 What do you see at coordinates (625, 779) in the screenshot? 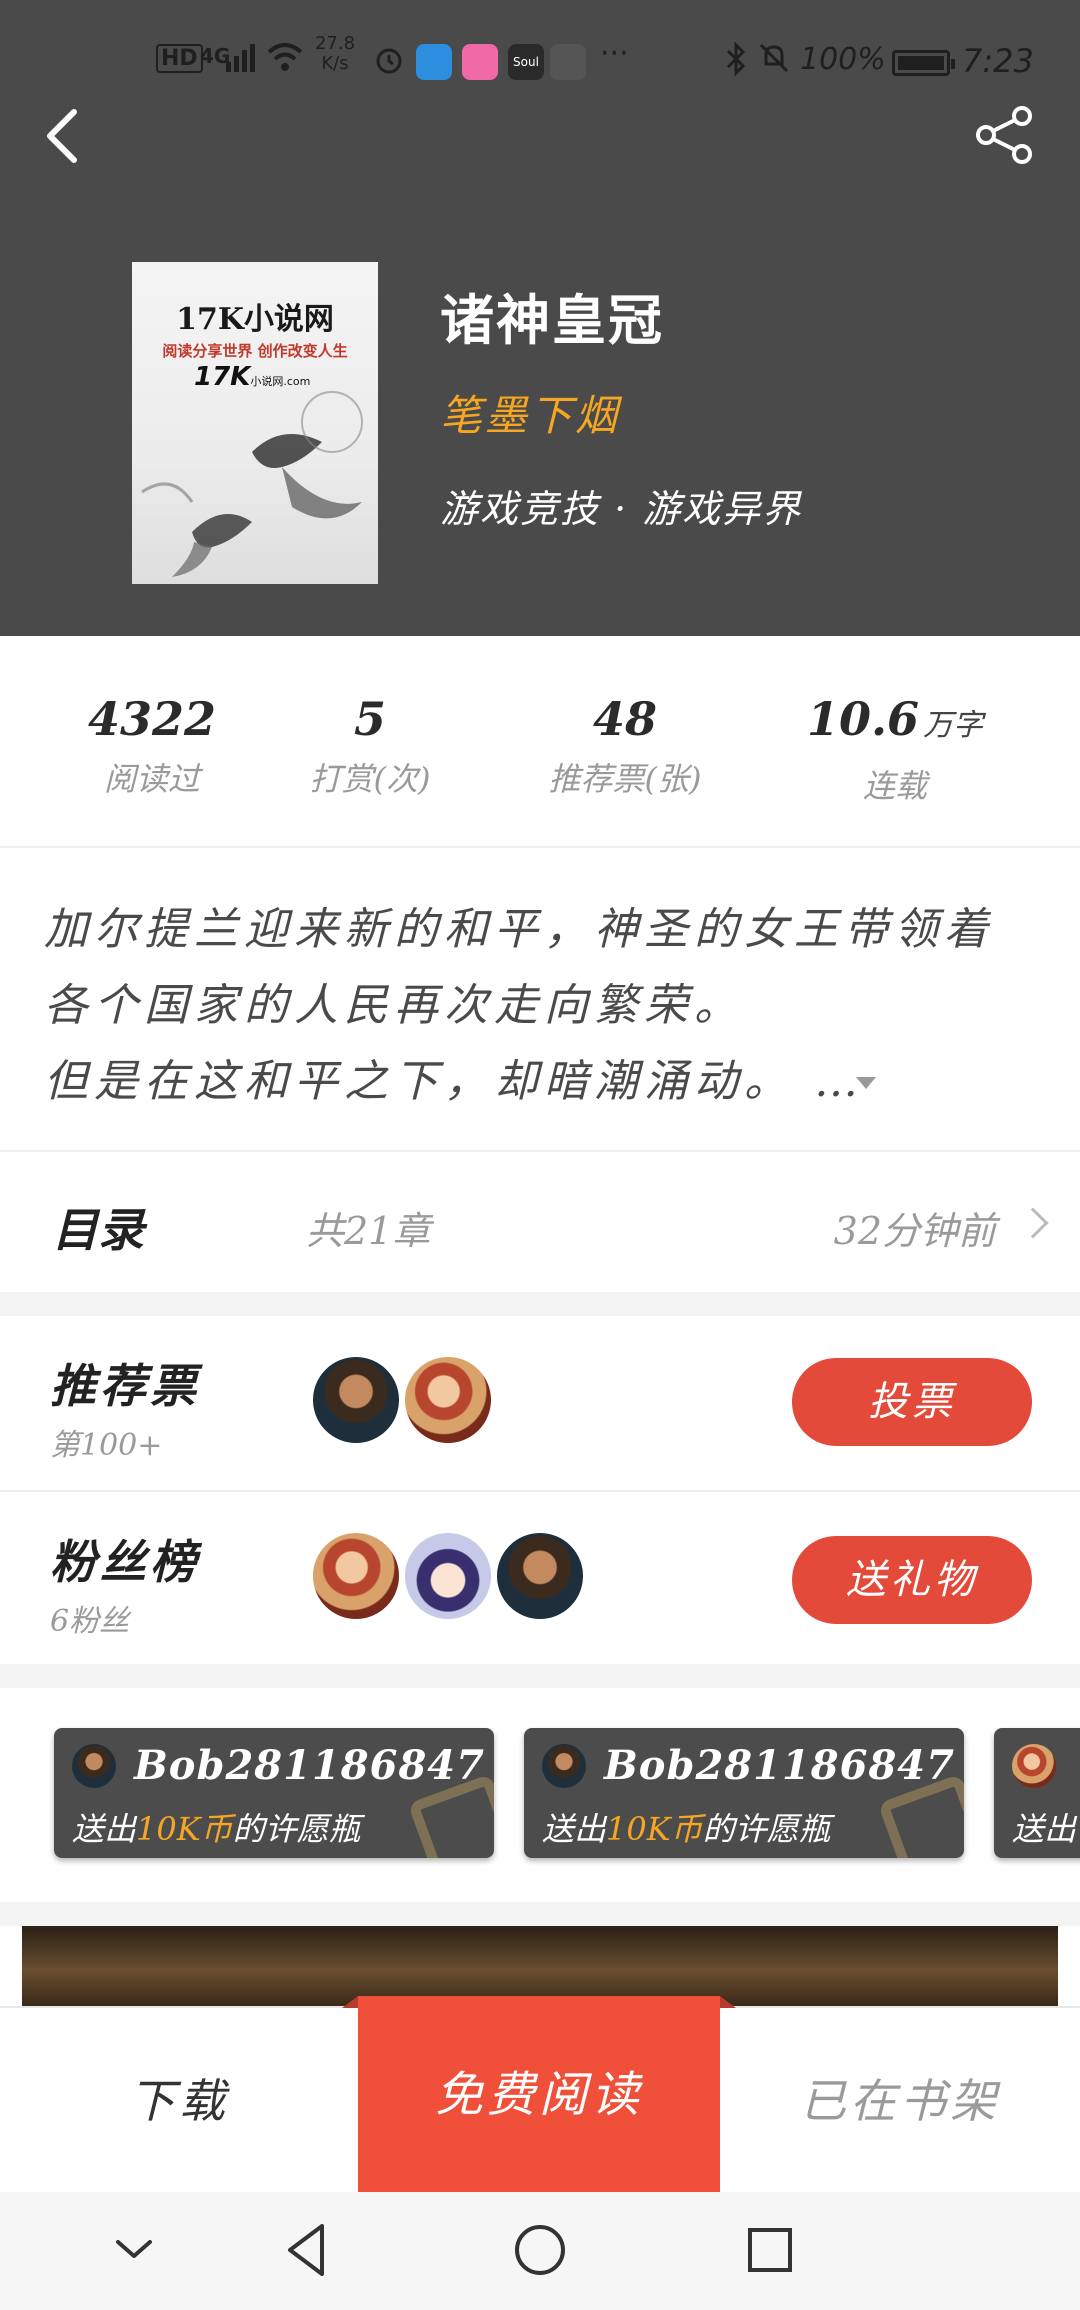
I see `stat-votes-label: 推荐票(张)` at bounding box center [625, 779].